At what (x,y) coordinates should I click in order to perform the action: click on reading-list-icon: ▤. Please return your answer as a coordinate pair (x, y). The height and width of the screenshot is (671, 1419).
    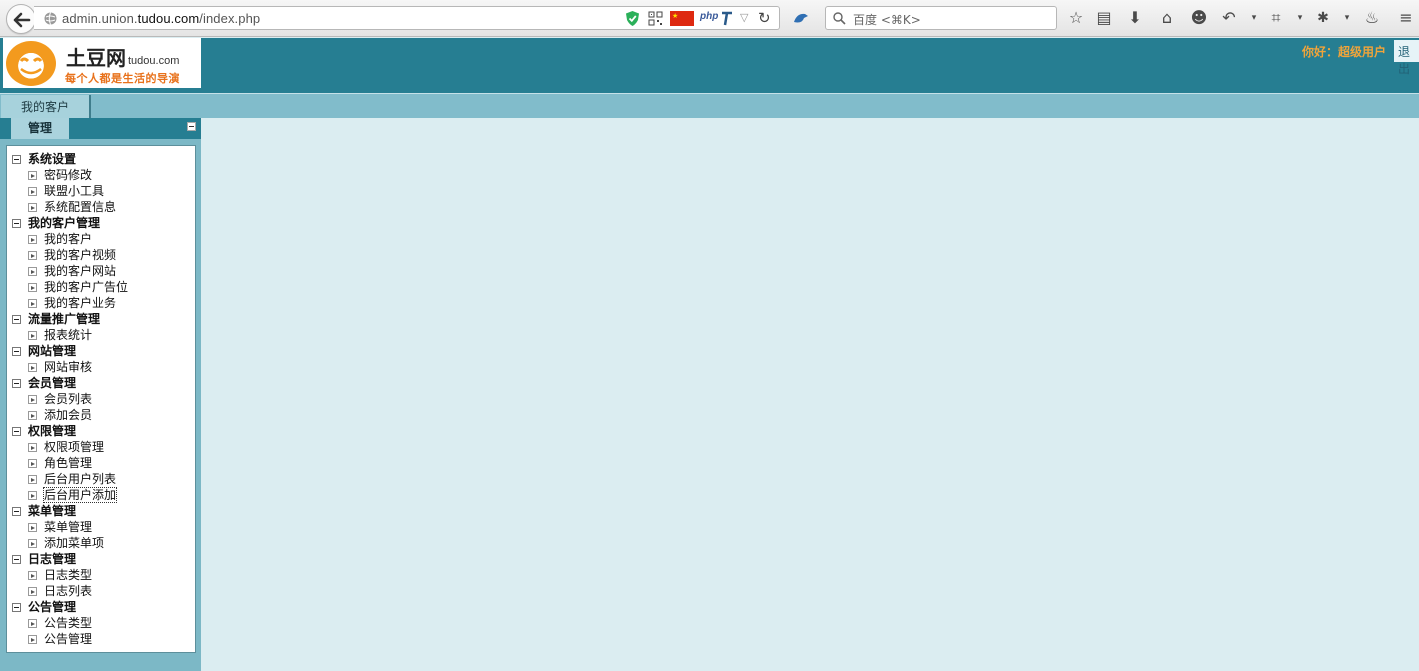
    Looking at the image, I should click on (1104, 18).